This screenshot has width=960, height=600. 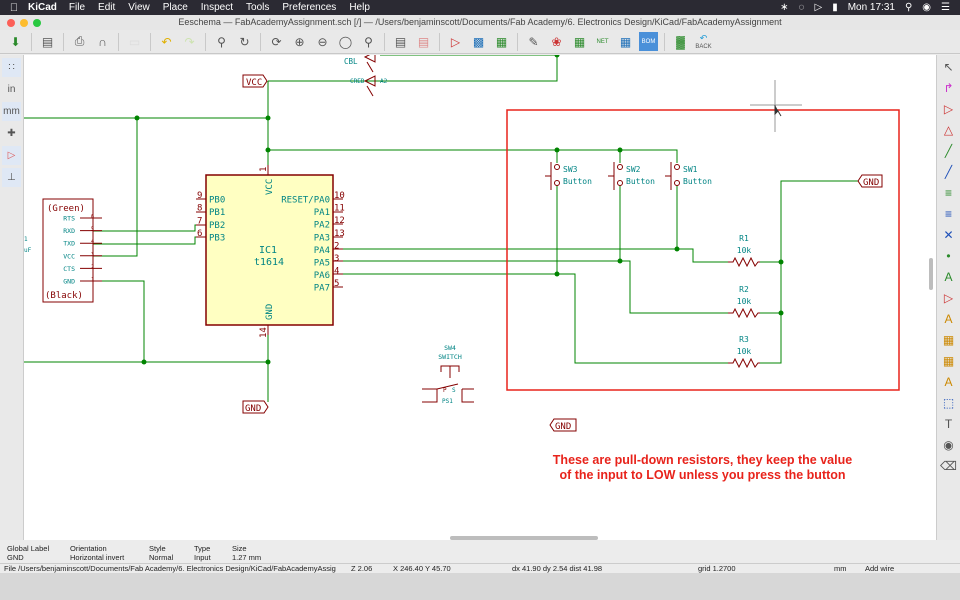 I want to click on ftdi-connector: (Green) (Black) RTS 6 RXD 5 TXD 4 VCC 3 CTS 2 GND 1, so click(x=72, y=250).